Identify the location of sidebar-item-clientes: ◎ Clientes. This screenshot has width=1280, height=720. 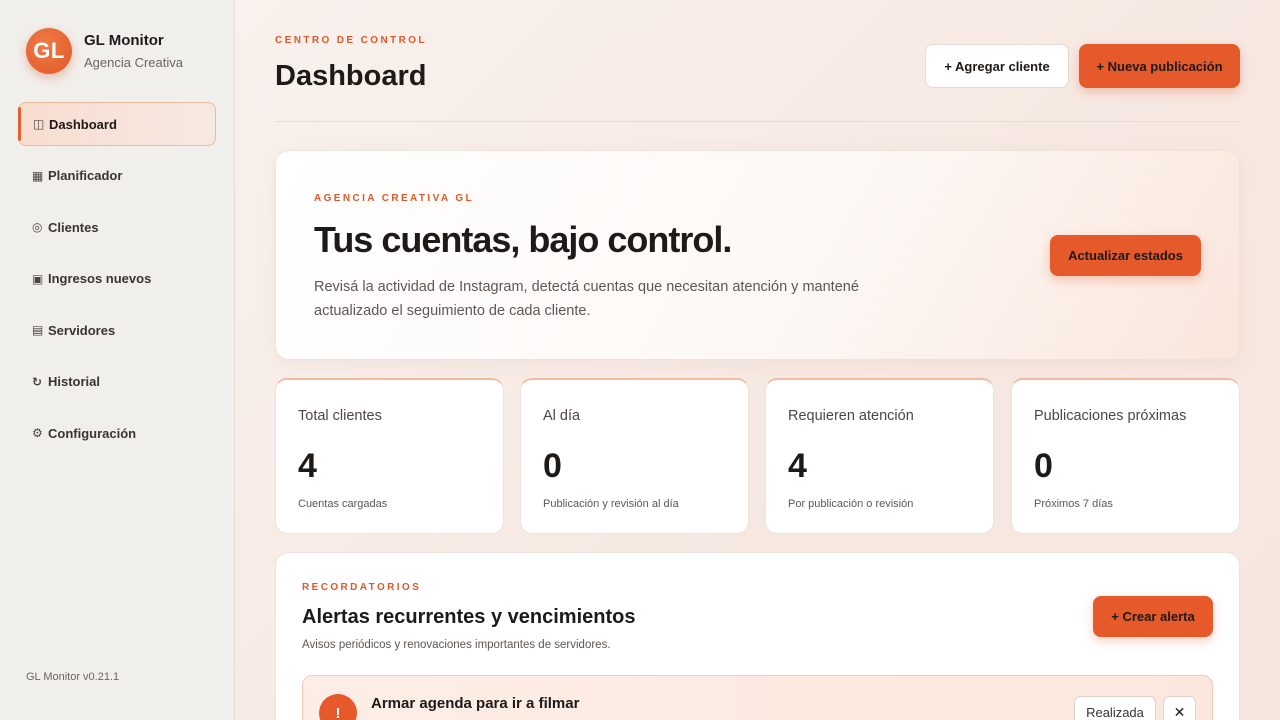
(117, 227).